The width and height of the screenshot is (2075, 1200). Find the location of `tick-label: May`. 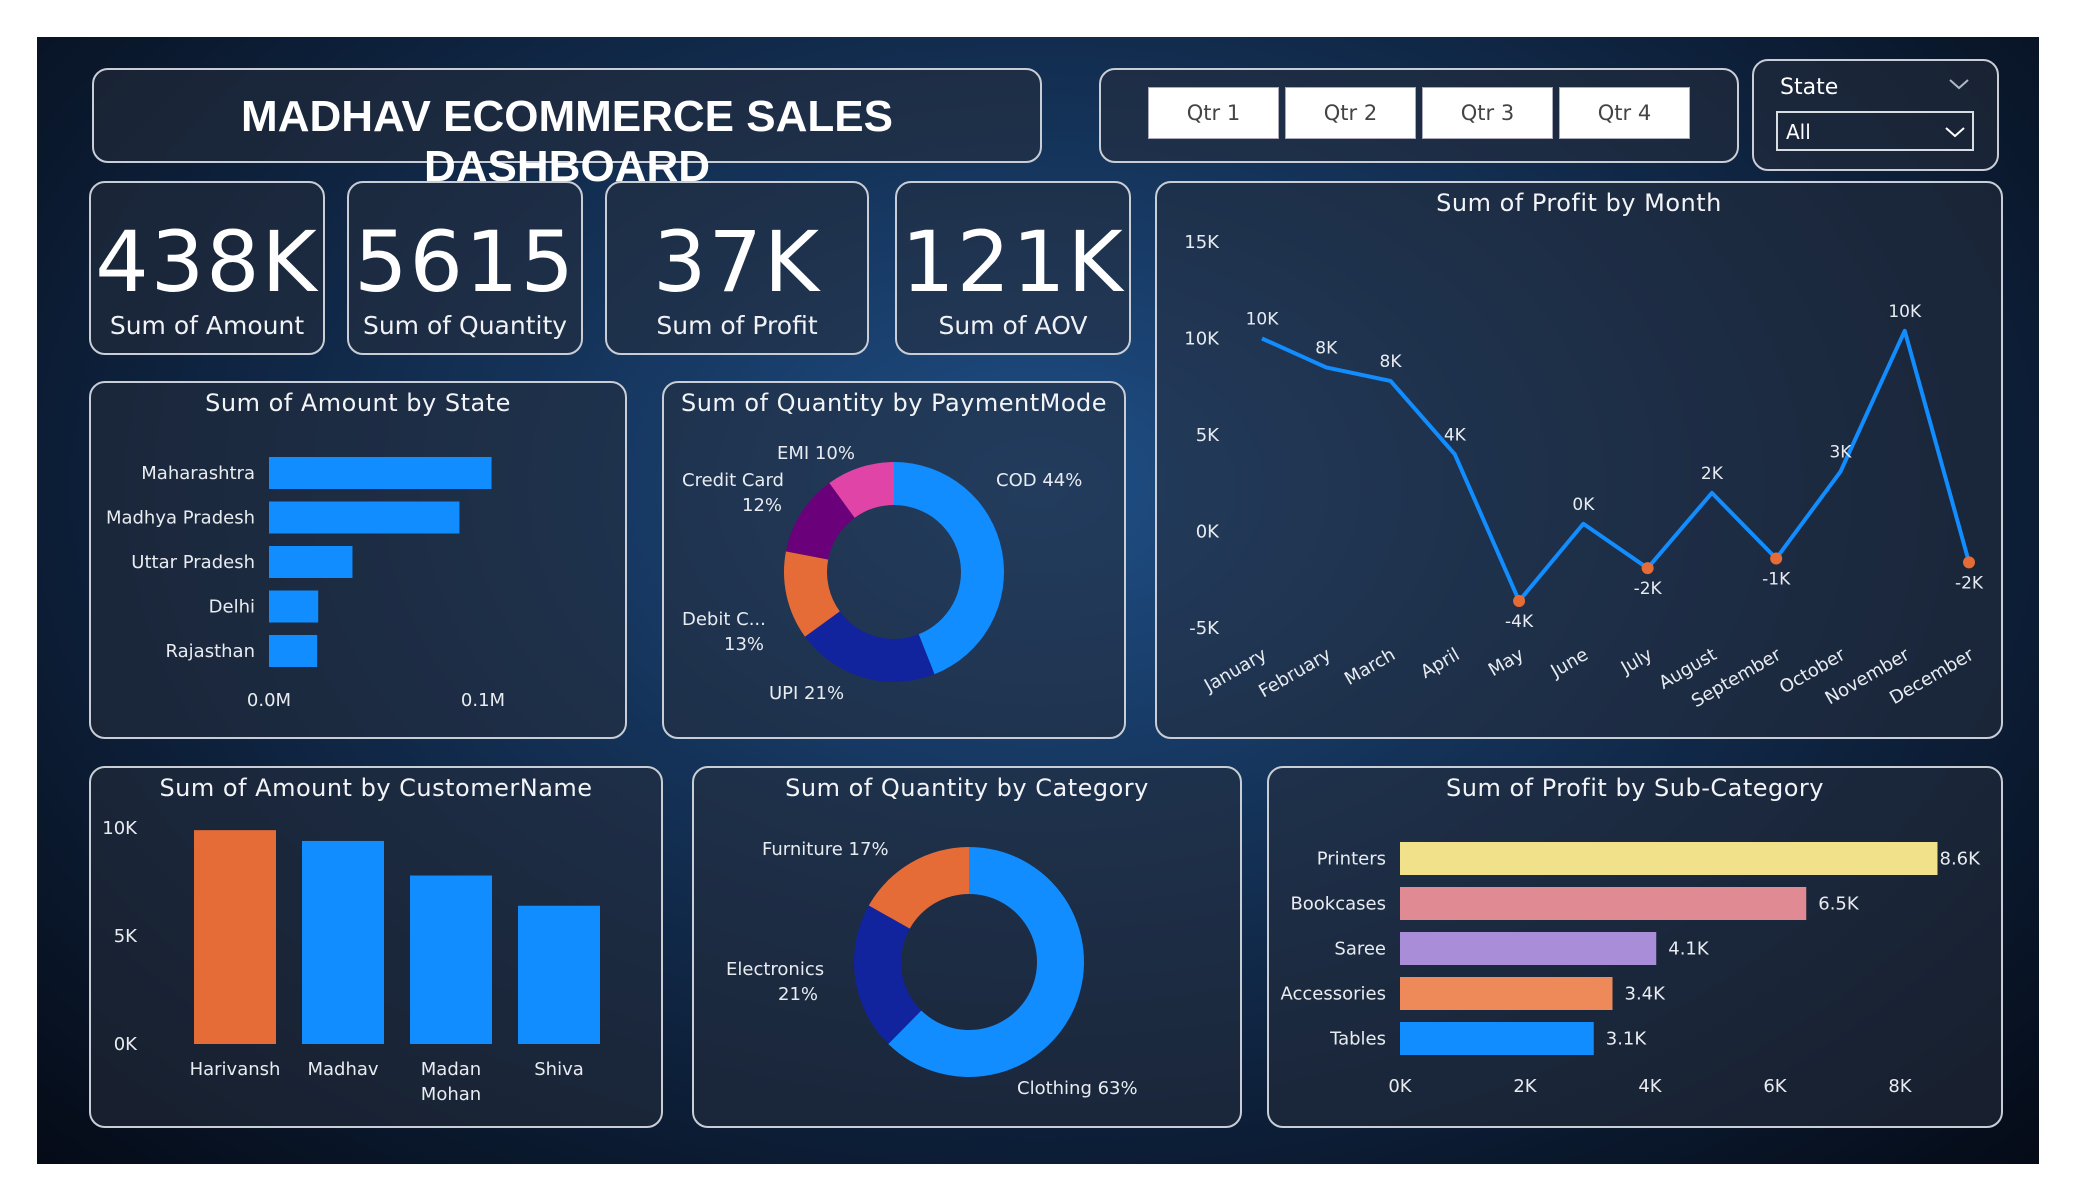

tick-label: May is located at coordinates (1506, 662).